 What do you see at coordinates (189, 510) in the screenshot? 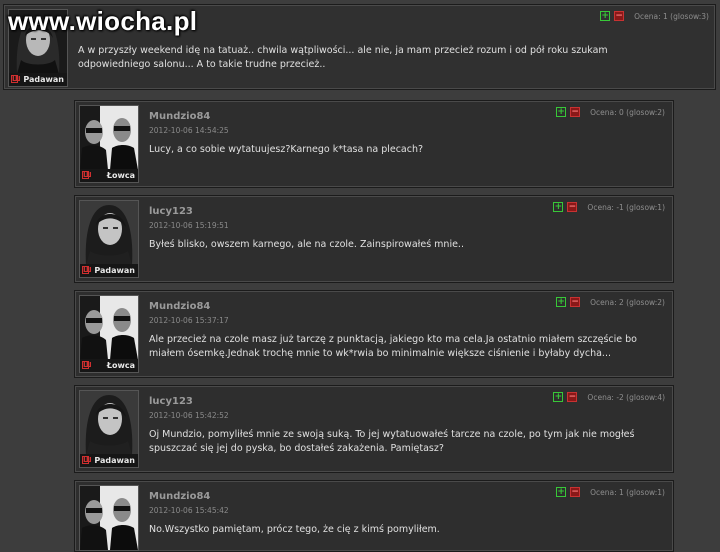
I see `comment-date: 2012-10-06 15:45:42` at bounding box center [189, 510].